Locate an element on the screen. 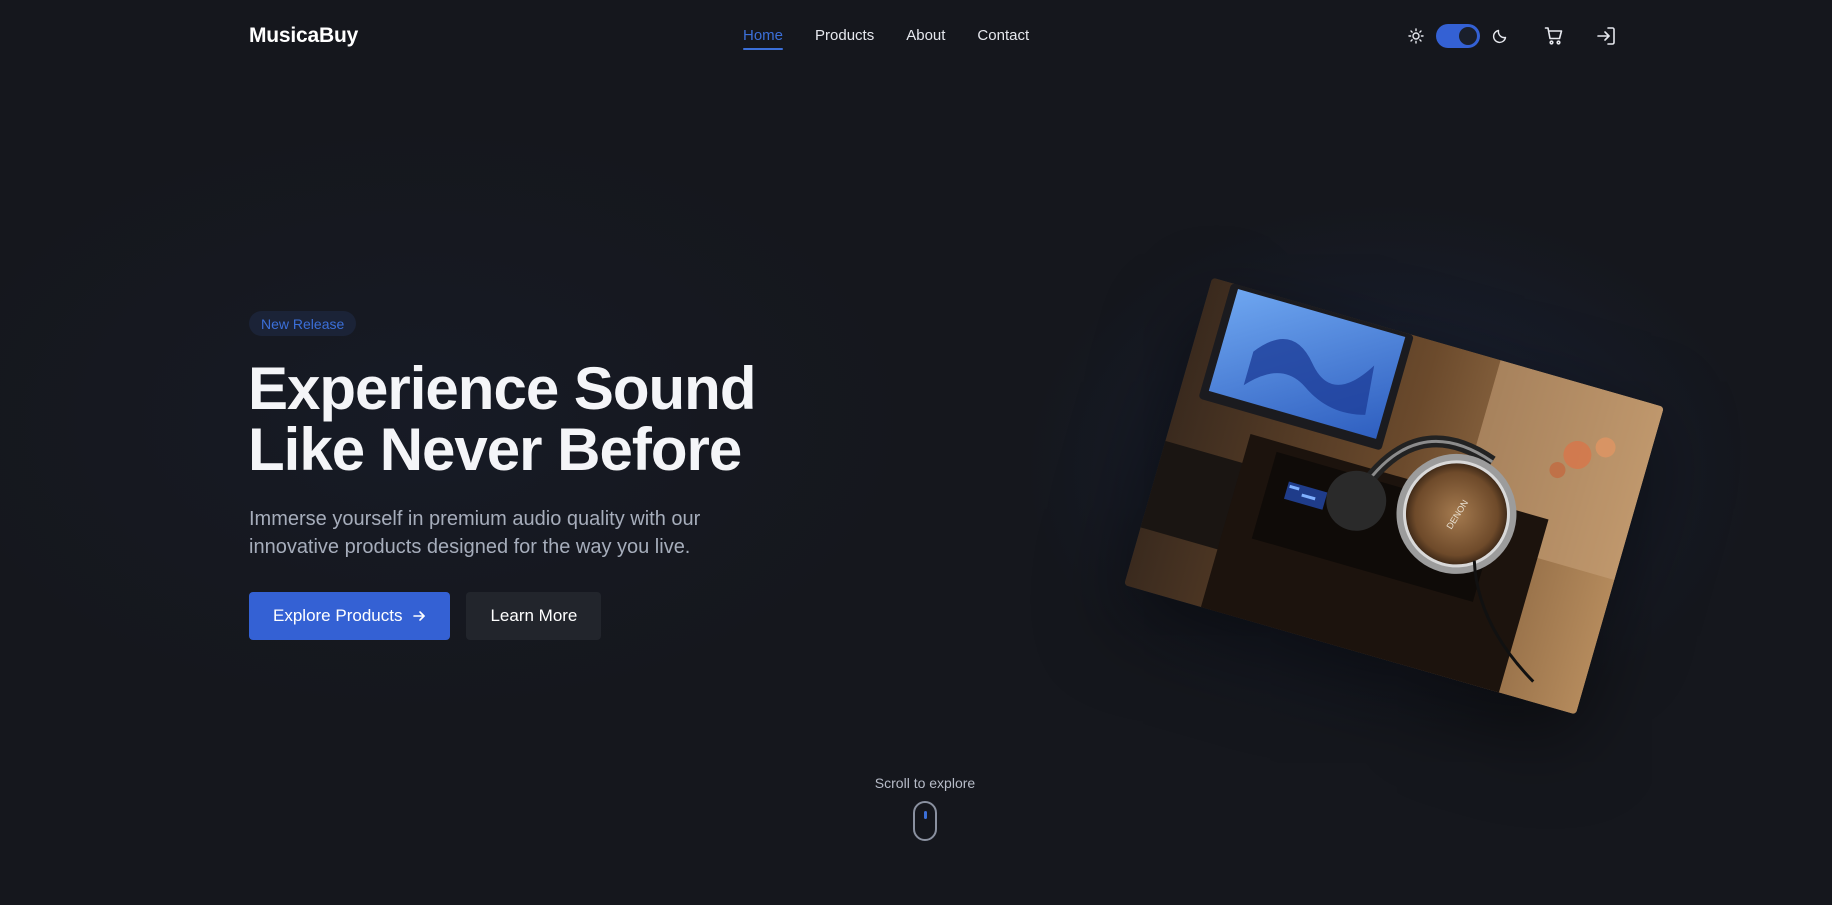 The image size is (1832, 905). login-button is located at coordinates (1606, 36).